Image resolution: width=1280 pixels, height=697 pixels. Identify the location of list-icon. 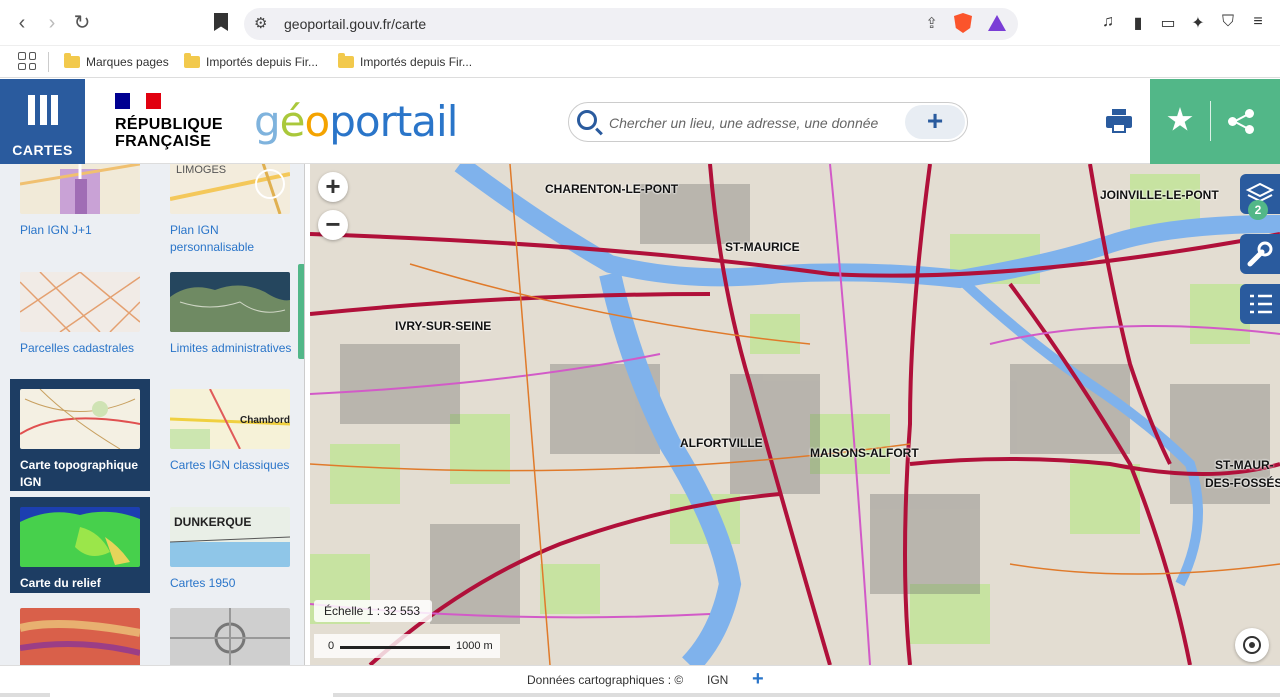
(1261, 304).